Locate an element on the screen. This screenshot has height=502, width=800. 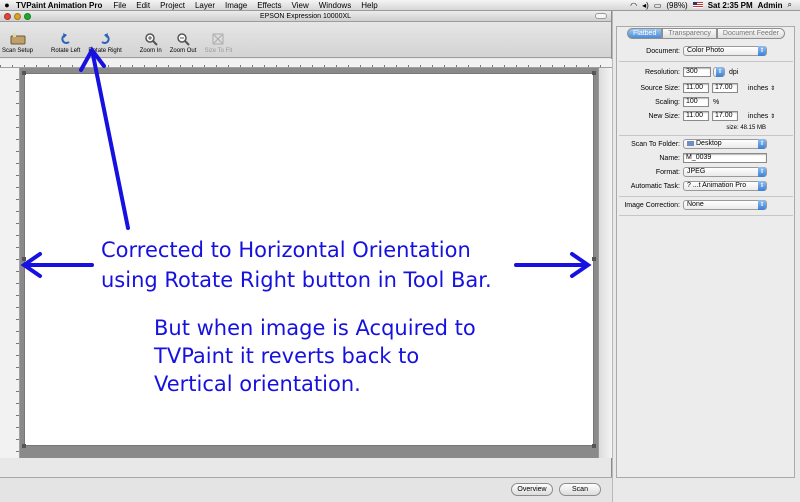
name-field: M_0039 is located at coordinates (725, 158).